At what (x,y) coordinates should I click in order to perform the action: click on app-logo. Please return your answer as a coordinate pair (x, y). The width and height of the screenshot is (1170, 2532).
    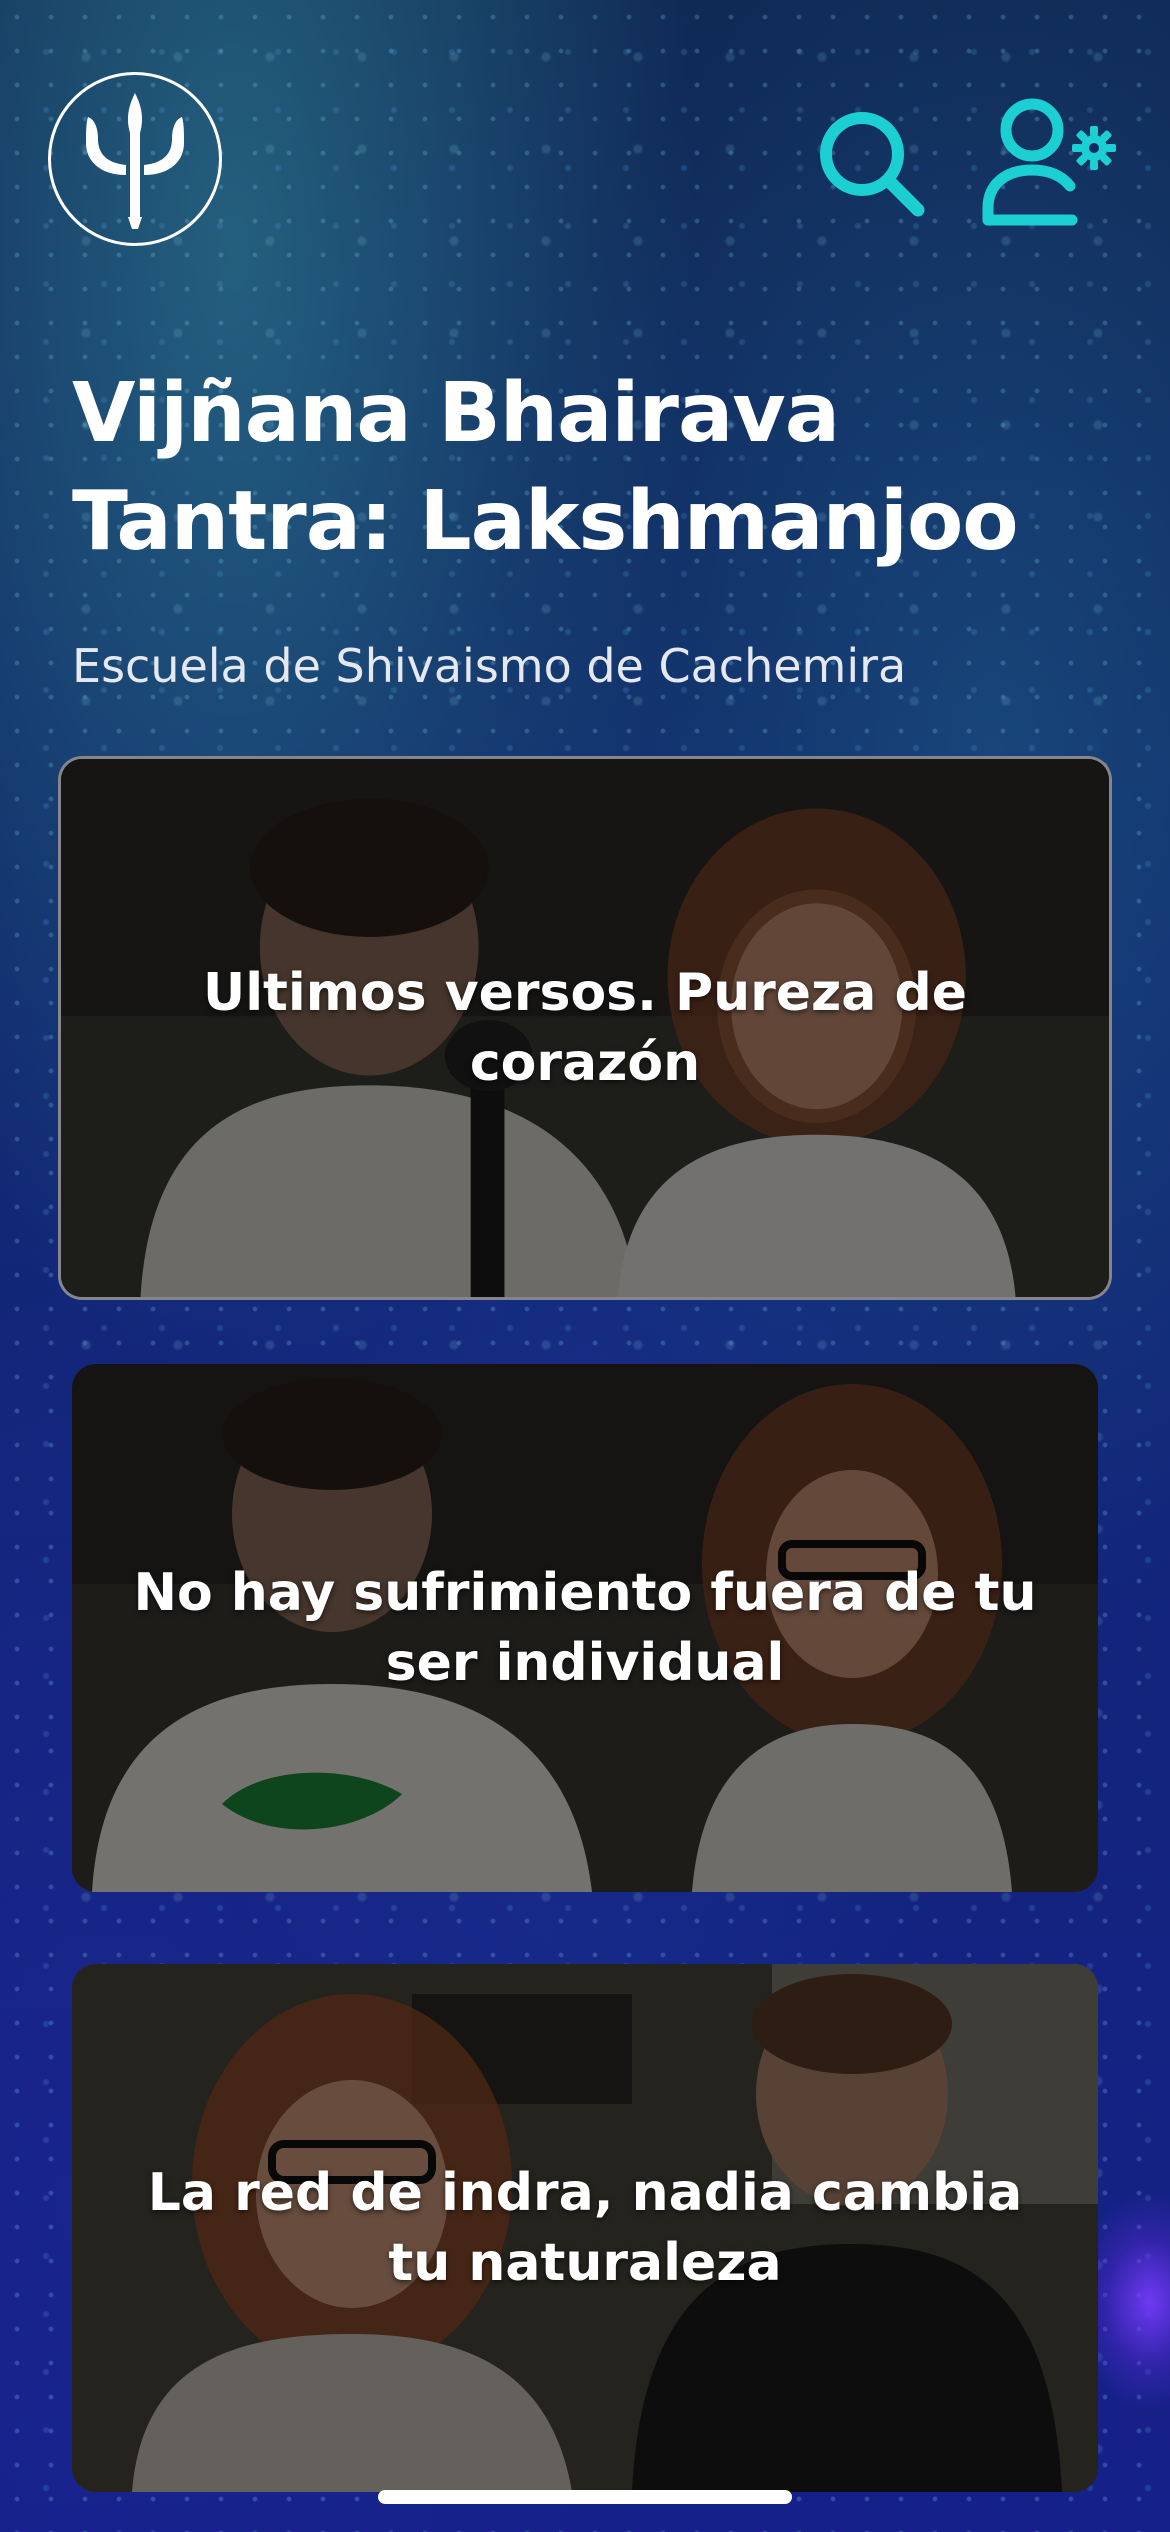
    Looking at the image, I should click on (135, 159).